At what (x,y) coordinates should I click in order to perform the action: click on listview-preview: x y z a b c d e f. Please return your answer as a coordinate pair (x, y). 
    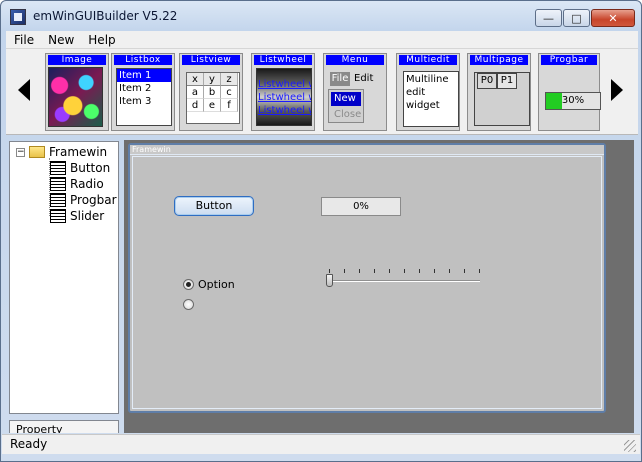
    Looking at the image, I should click on (213, 98).